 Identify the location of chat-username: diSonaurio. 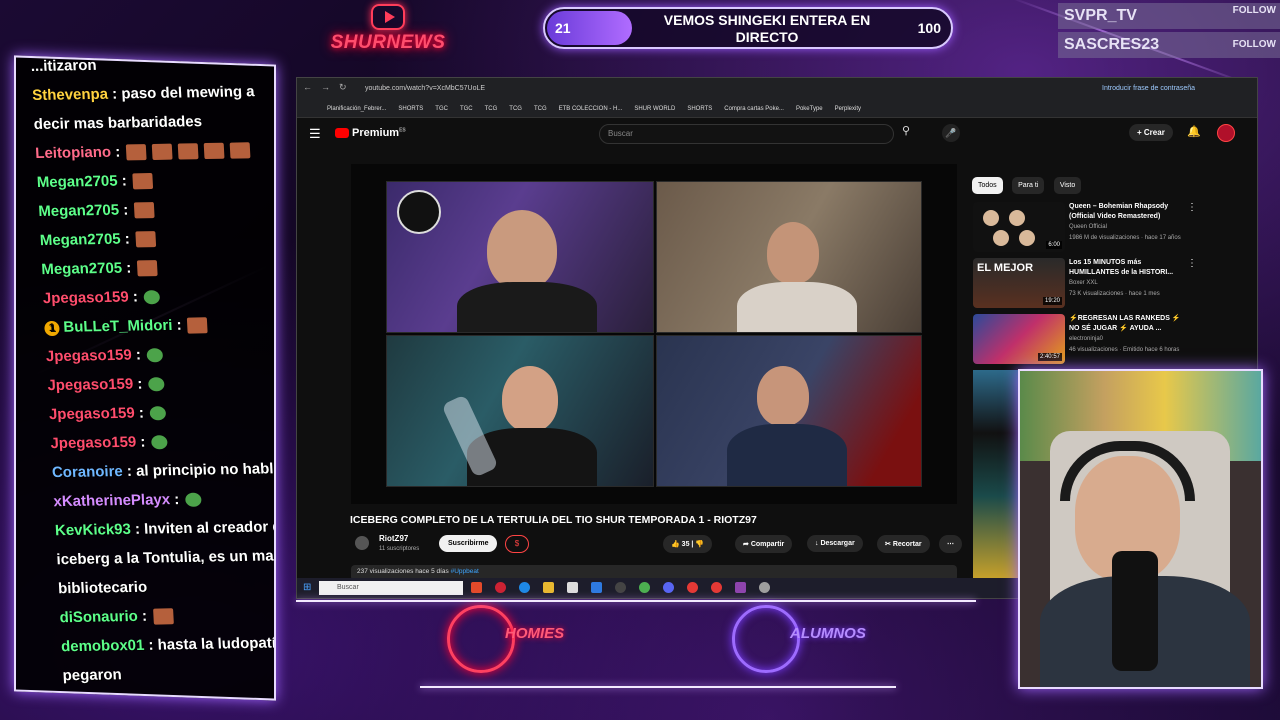
(98, 617).